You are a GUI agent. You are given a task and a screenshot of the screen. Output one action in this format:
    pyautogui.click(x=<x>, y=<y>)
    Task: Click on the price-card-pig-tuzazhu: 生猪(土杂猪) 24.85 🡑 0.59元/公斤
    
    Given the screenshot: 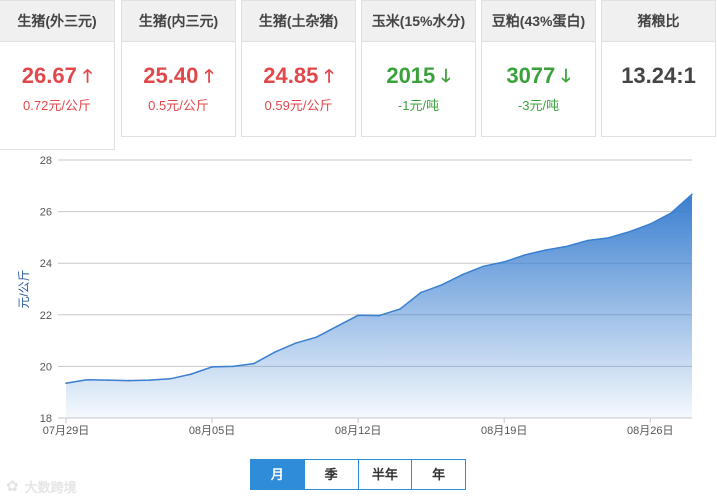 What is the action you would take?
    pyautogui.click(x=298, y=68)
    